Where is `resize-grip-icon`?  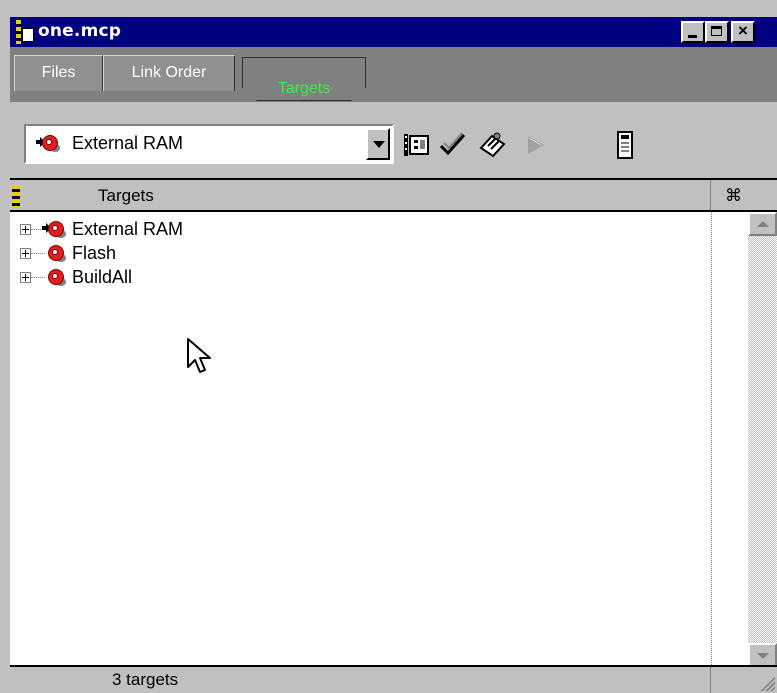 resize-grip-icon is located at coordinates (767, 683).